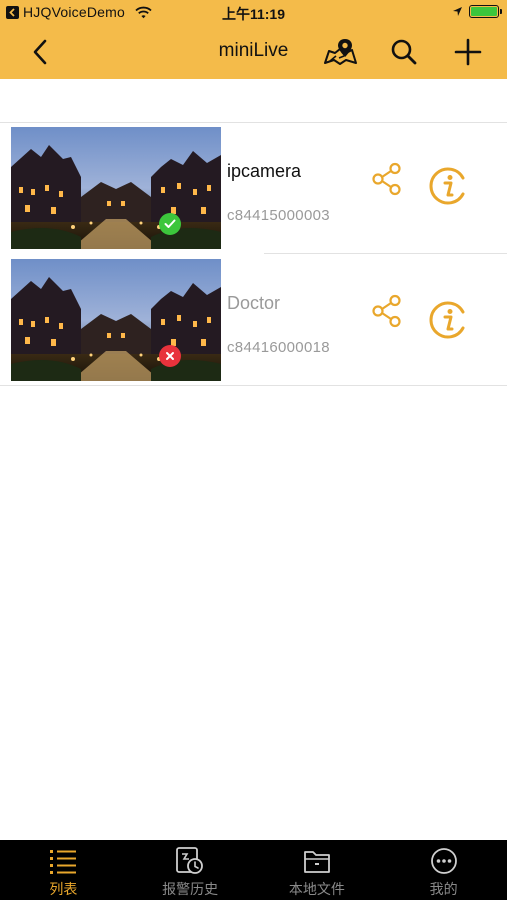 The width and height of the screenshot is (507, 900). I want to click on back-button, so click(40, 52).